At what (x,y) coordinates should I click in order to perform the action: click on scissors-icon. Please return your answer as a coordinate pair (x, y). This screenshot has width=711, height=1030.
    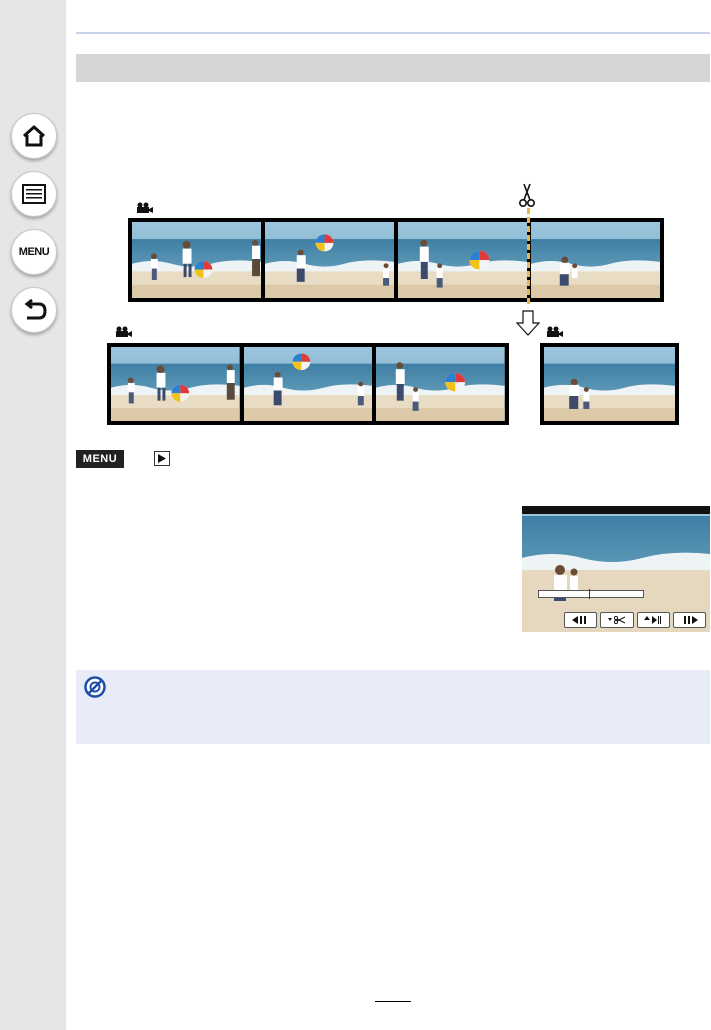
    Looking at the image, I should click on (527, 195).